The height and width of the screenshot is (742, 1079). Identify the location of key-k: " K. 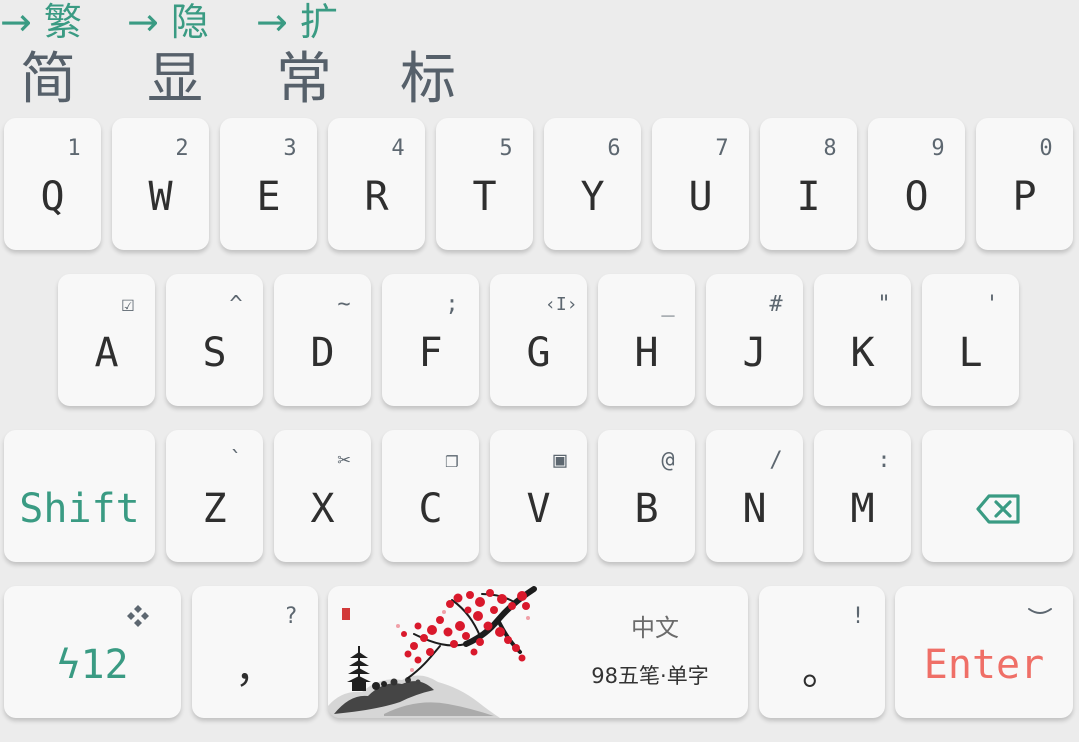
(862, 340).